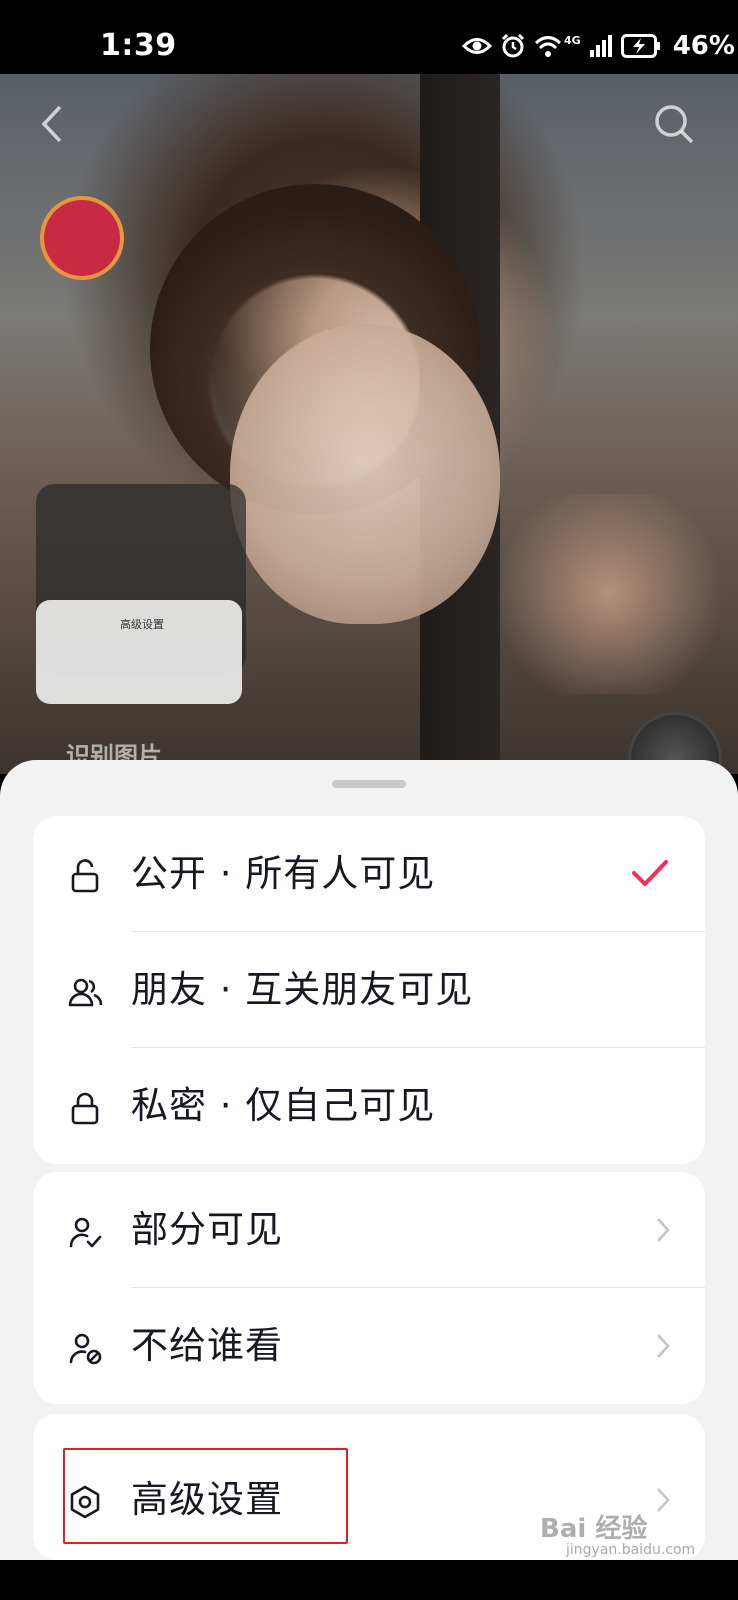 This screenshot has height=1600, width=738. Describe the element at coordinates (369, 1346) in the screenshot. I see `option-hide-from: 不给谁看` at that location.